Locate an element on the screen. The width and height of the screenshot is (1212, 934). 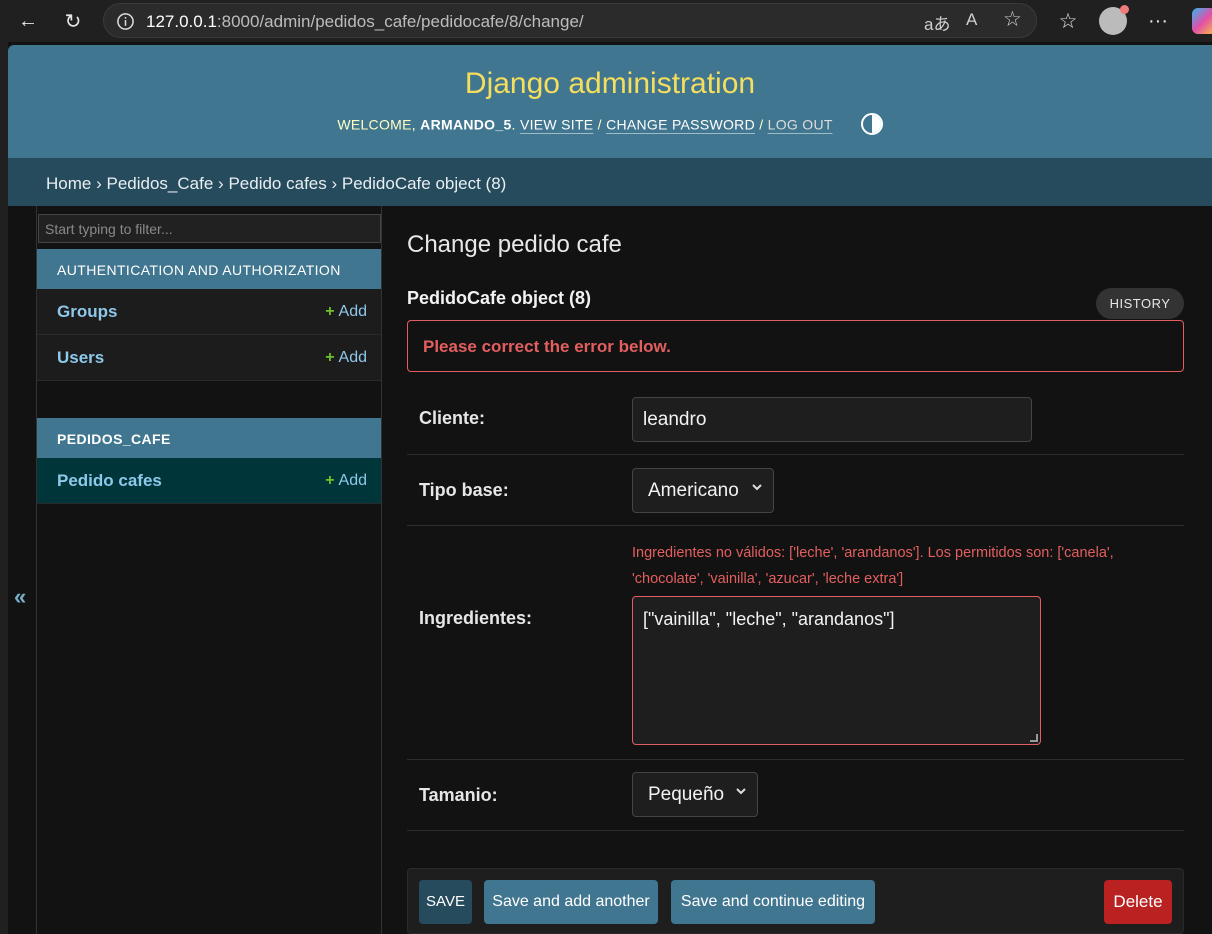
ingredientes-label: Ingredientes: is located at coordinates (476, 618).